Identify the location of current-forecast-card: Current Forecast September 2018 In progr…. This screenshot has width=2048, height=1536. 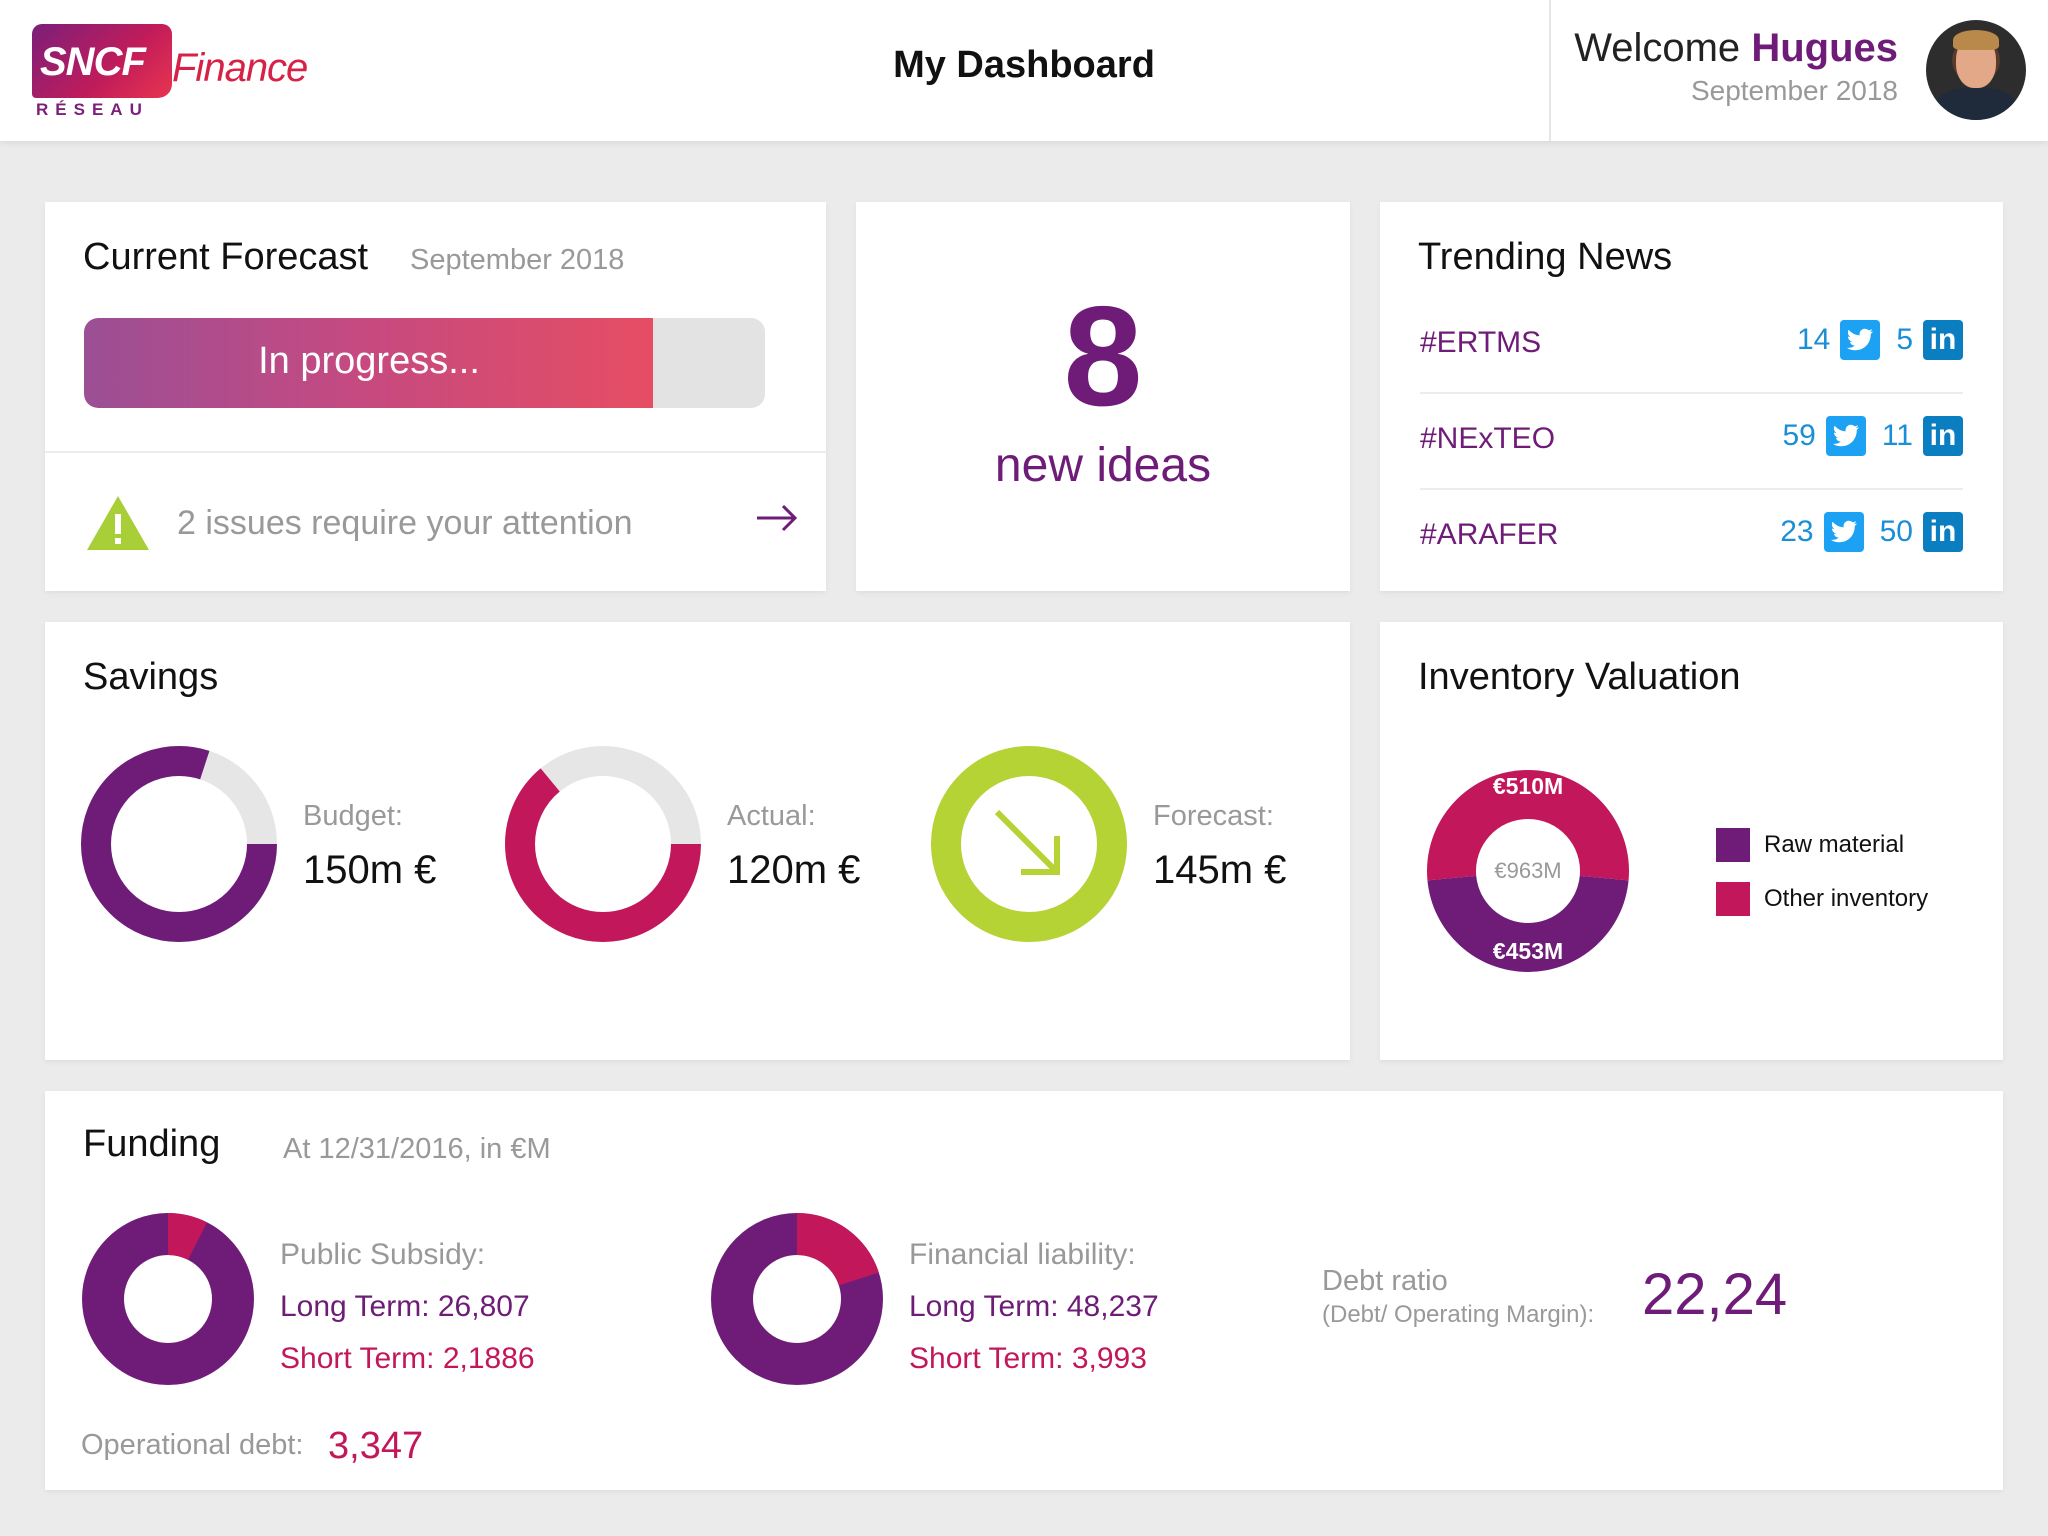
(435, 396).